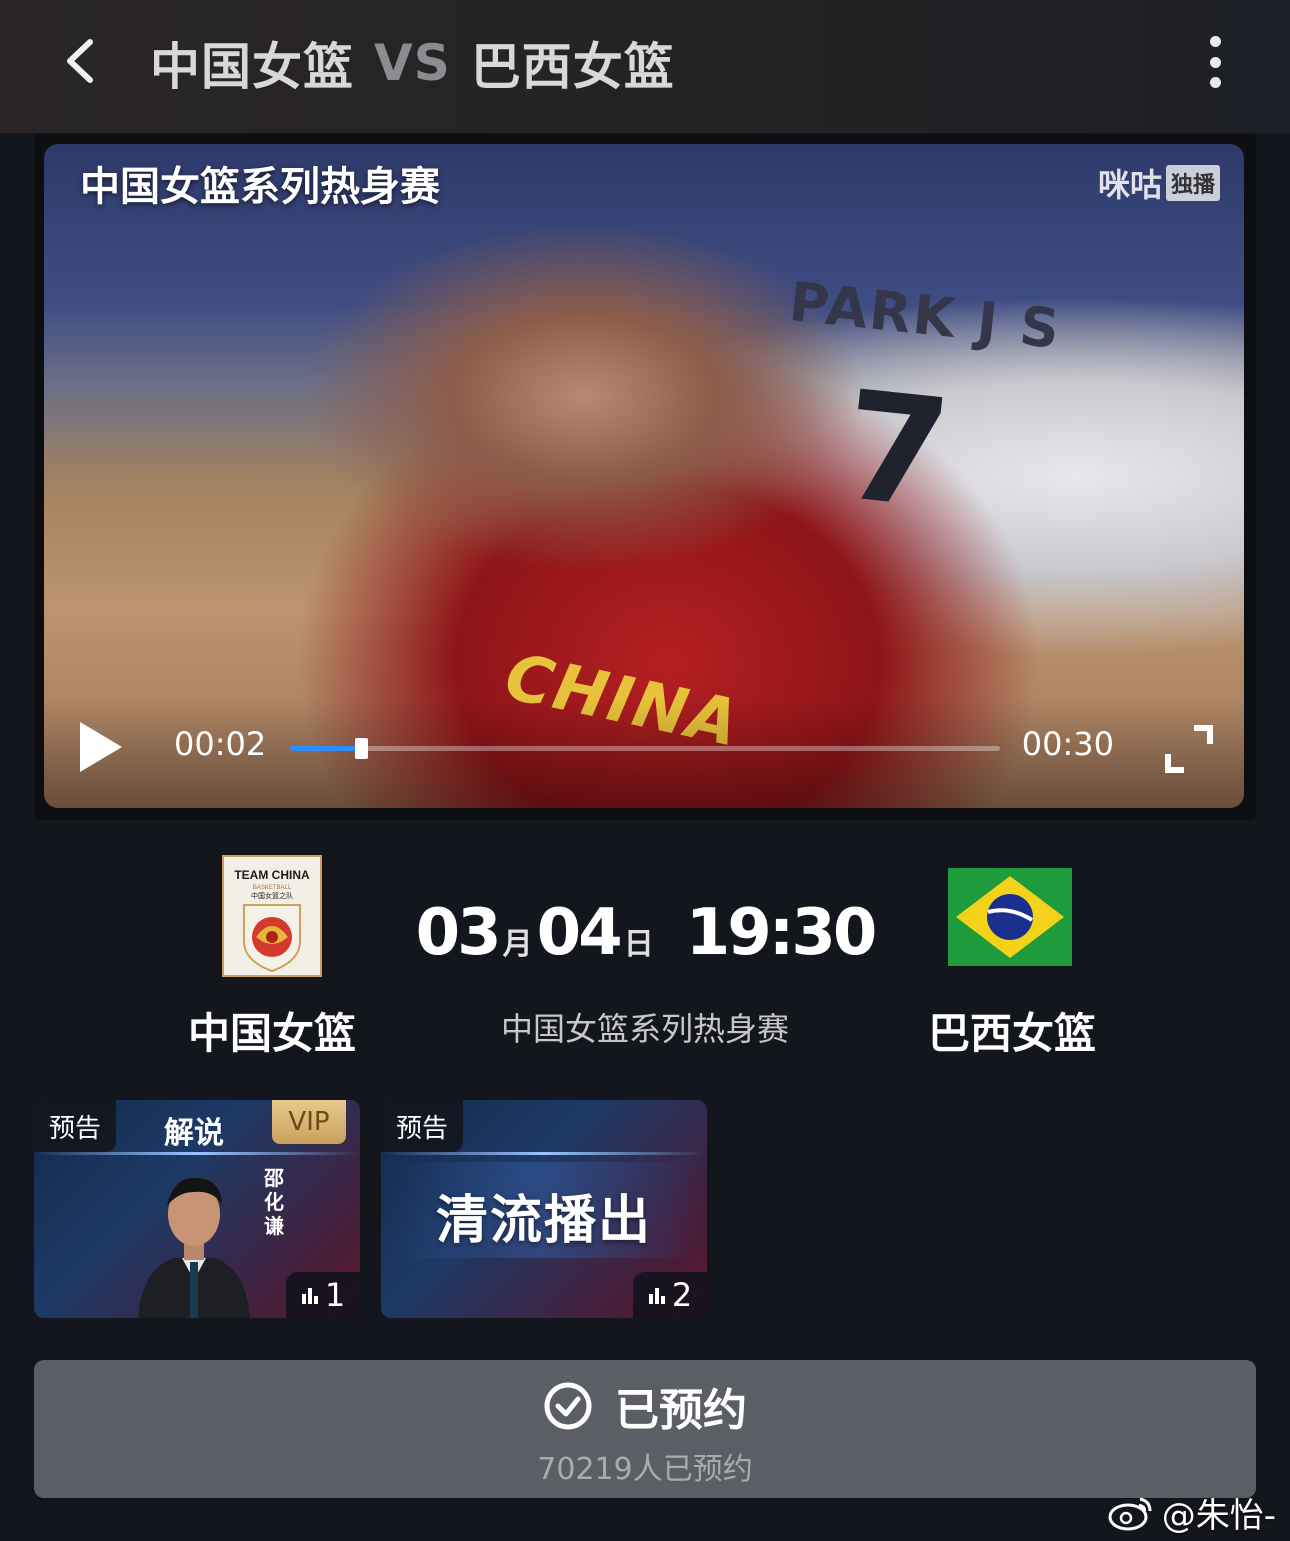  I want to click on duration-time: 00:30, so click(1067, 744).